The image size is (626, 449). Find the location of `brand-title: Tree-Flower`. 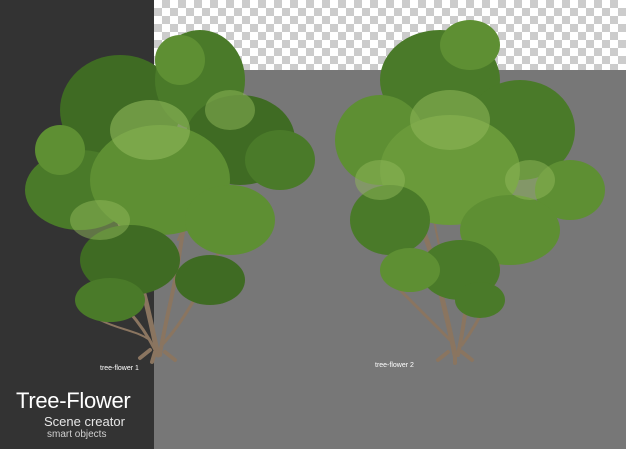

brand-title: Tree-Flower is located at coordinates (73, 400).